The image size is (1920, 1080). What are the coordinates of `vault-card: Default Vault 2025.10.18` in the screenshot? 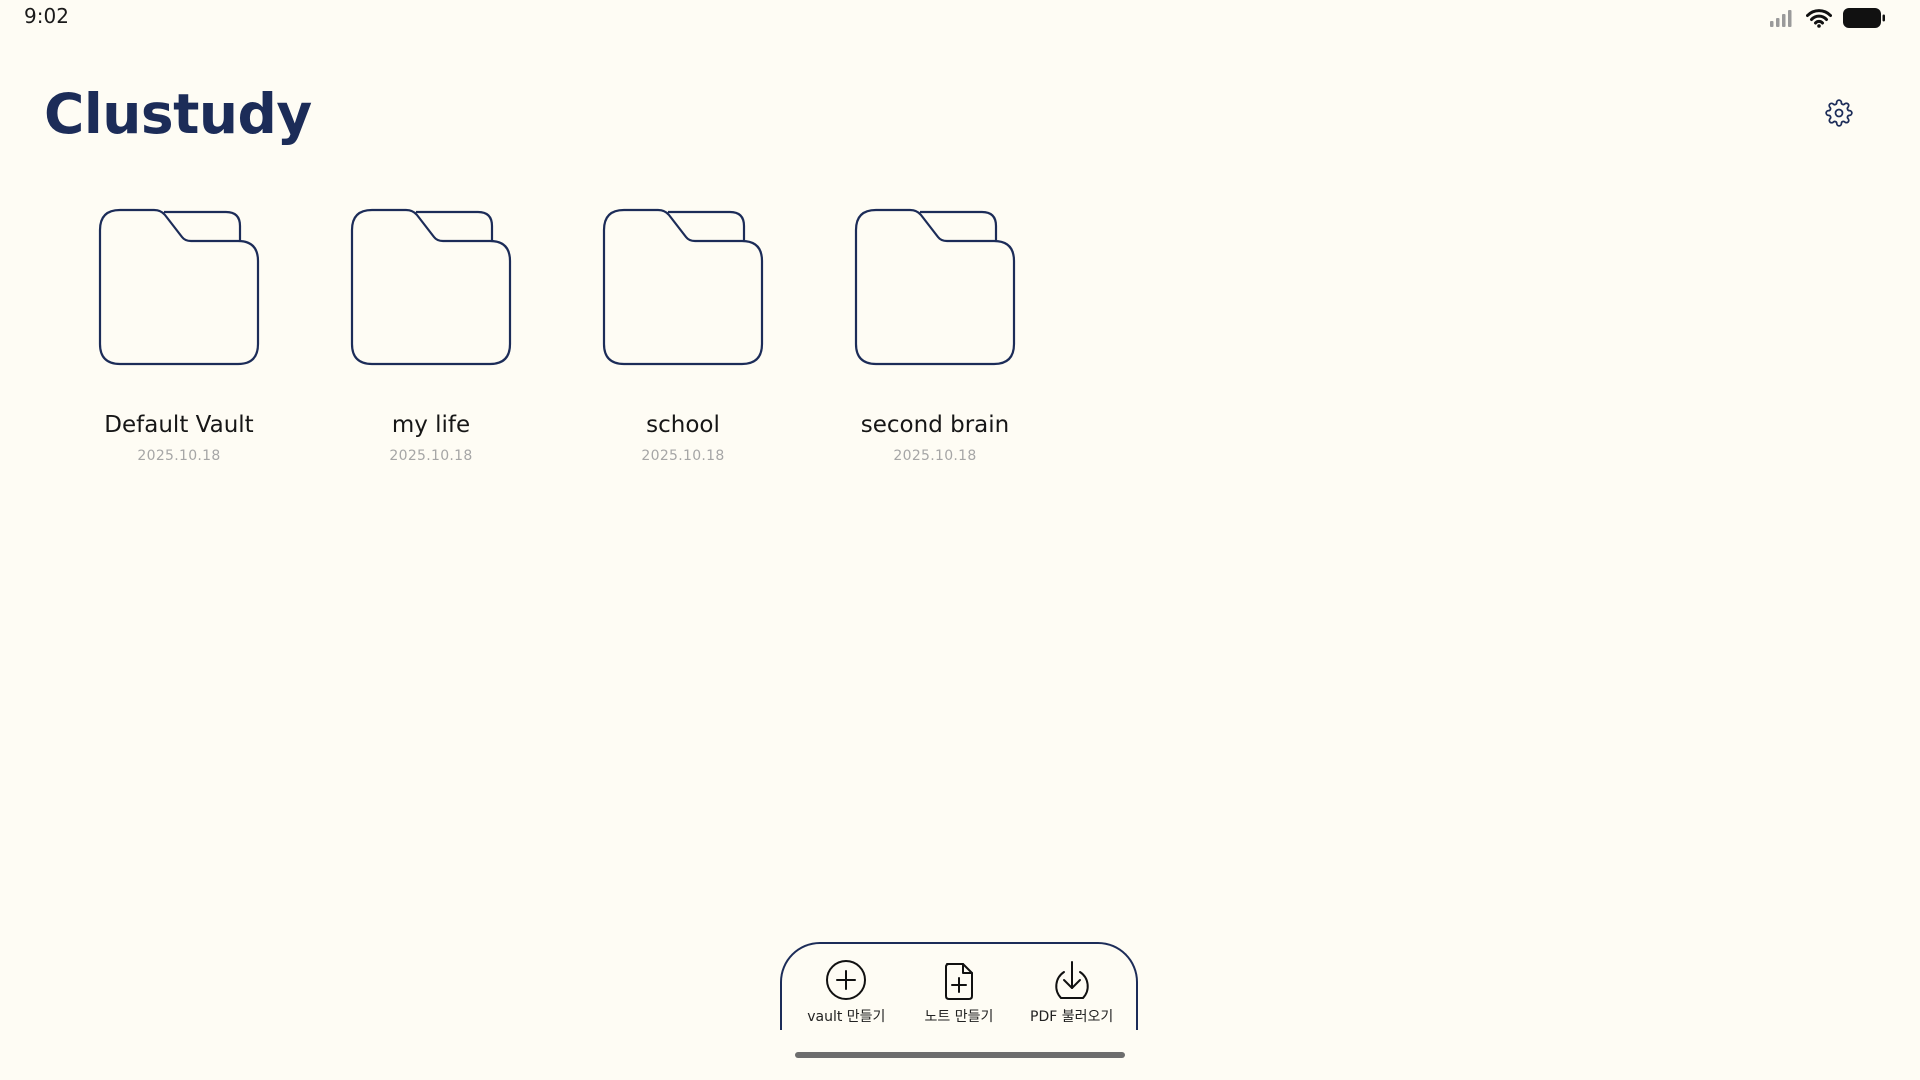 It's located at (179, 332).